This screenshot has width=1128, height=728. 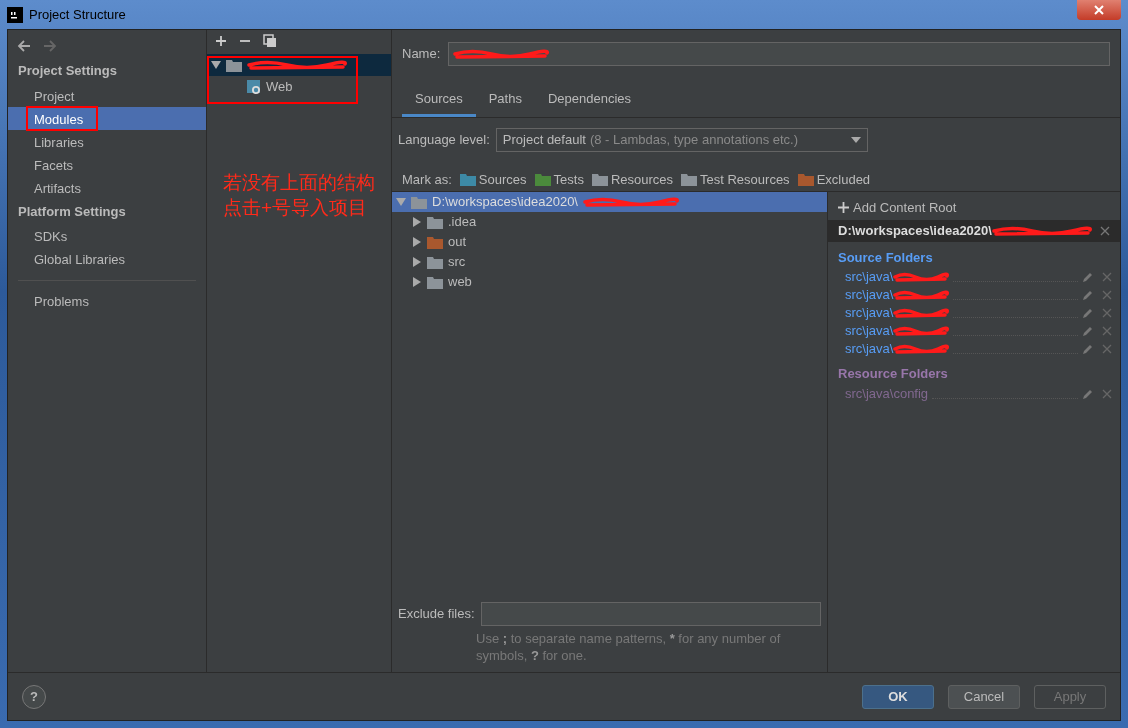 I want to click on sidebar-item: SDKs, so click(x=107, y=235).